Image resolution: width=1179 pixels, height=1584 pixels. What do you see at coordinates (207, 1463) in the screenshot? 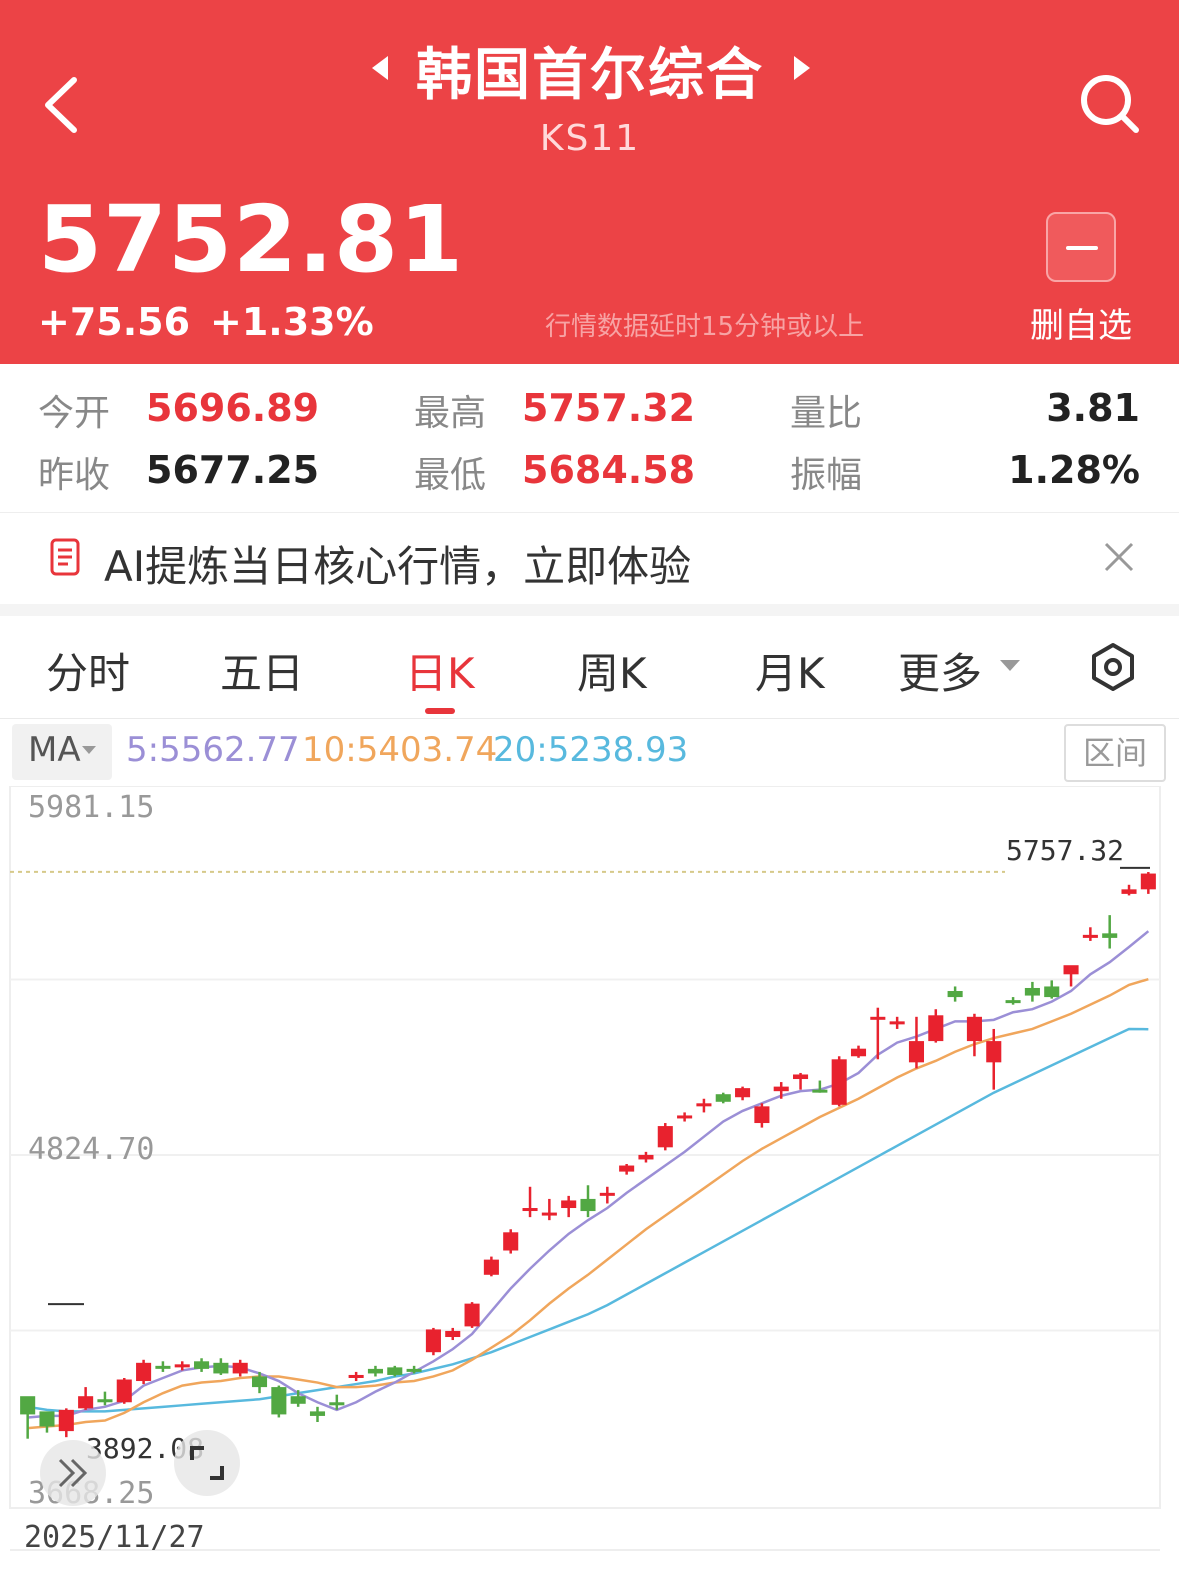
I see `fullscreen-icon` at bounding box center [207, 1463].